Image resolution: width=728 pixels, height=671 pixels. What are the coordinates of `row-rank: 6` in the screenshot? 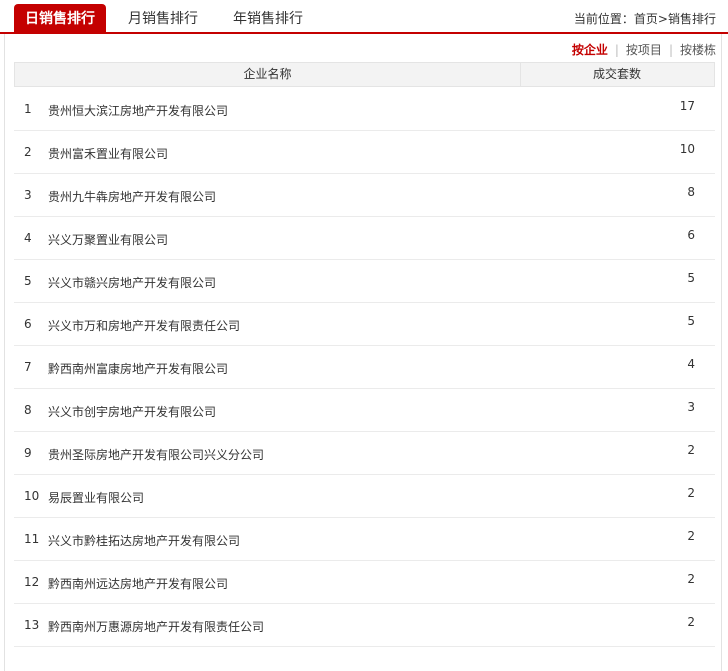 It's located at (28, 324).